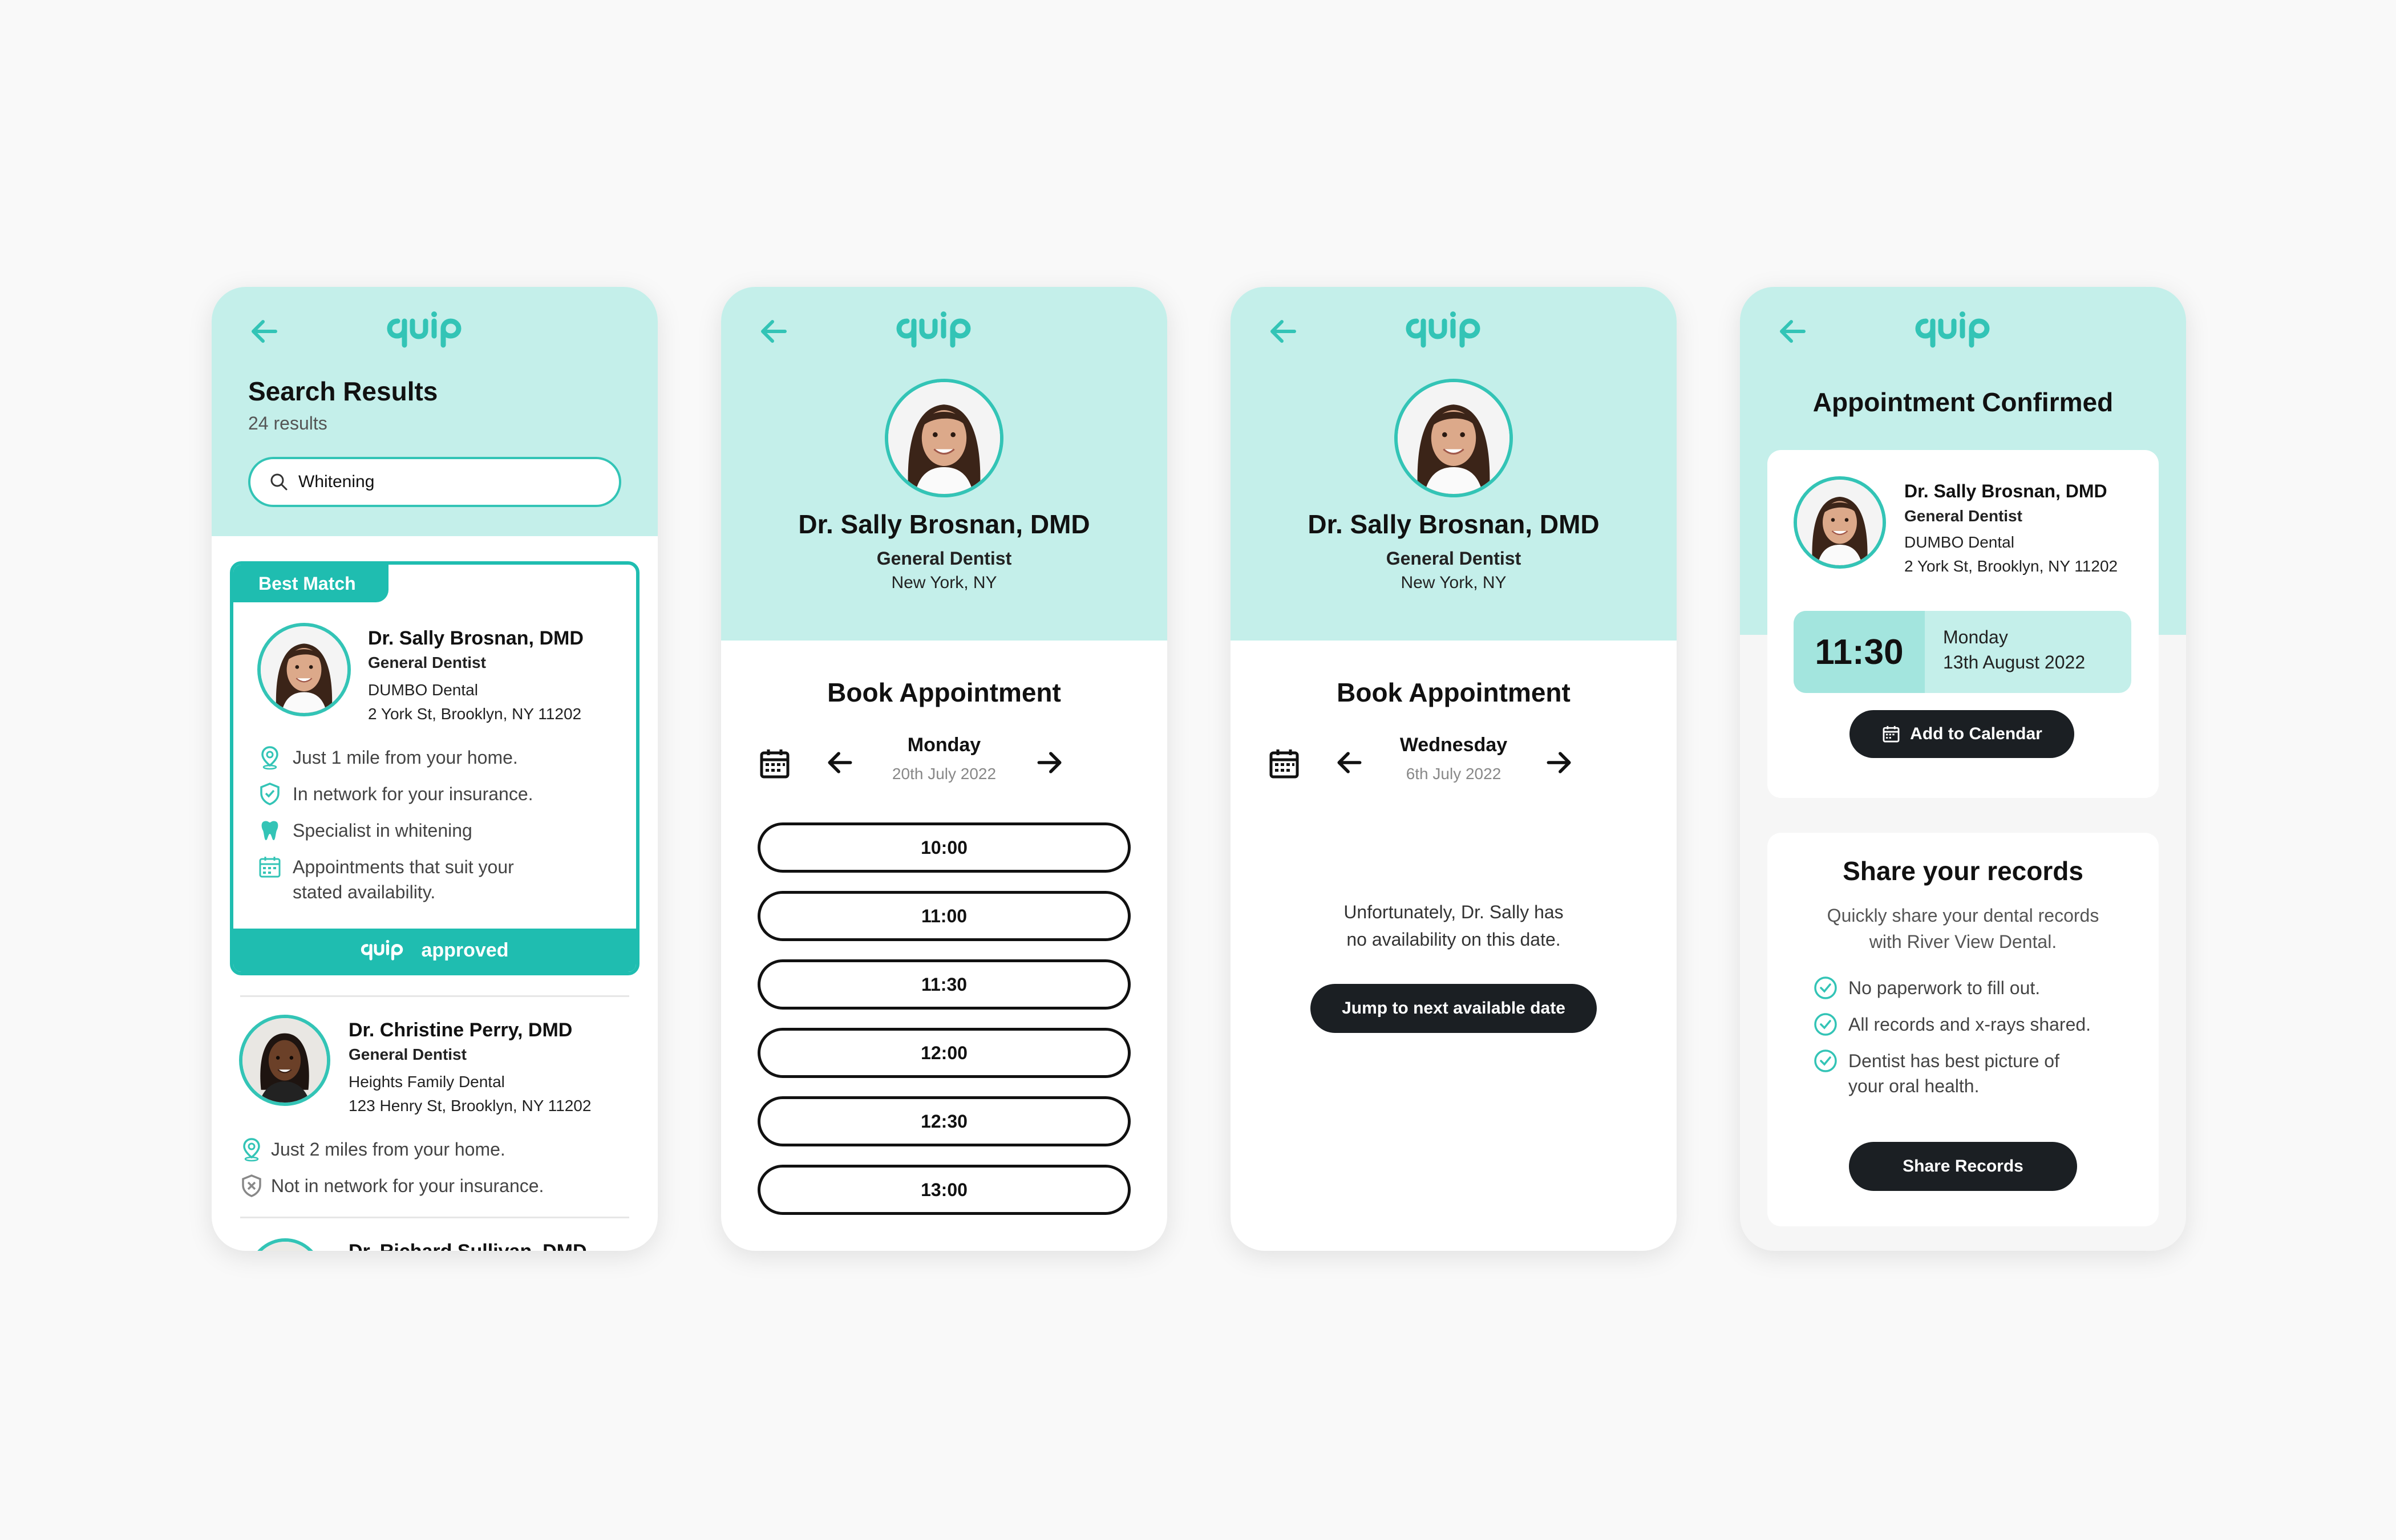 This screenshot has height=1540, width=2396. Describe the element at coordinates (1860, 652) in the screenshot. I see `appointment-time: 11:30` at that location.